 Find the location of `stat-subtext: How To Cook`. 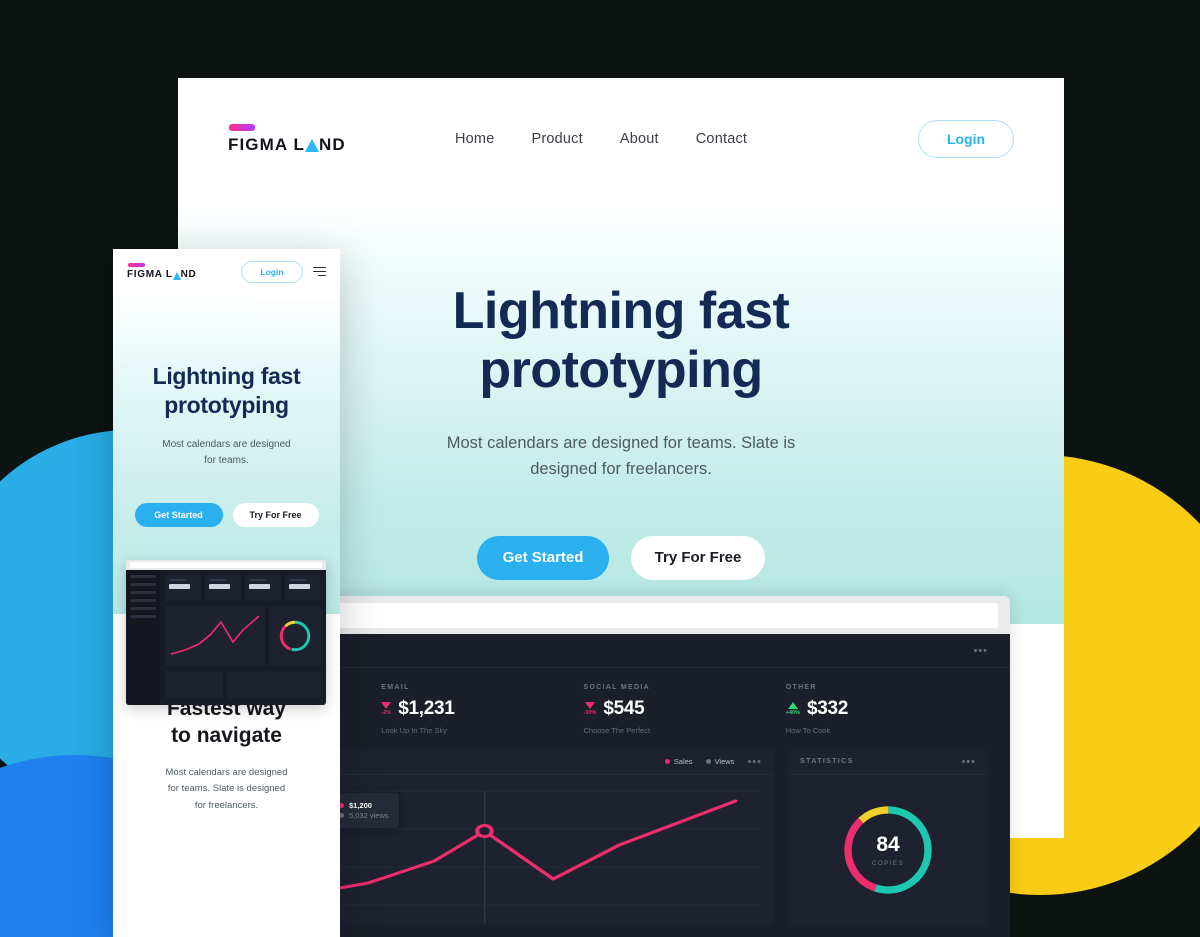

stat-subtext: How To Cook is located at coordinates (808, 730).